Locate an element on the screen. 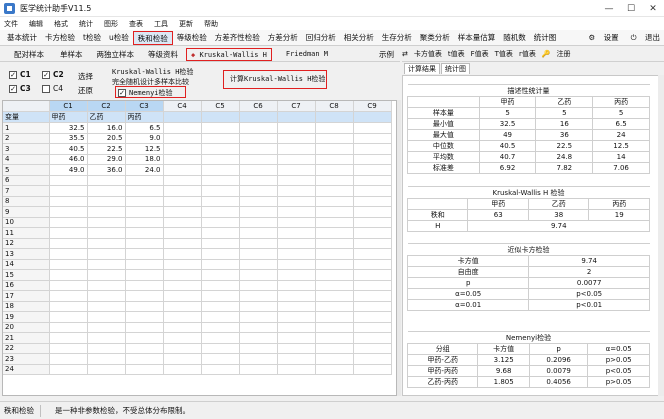 This screenshot has height=419, width=664. grid-row-number: 7 is located at coordinates (26, 191).